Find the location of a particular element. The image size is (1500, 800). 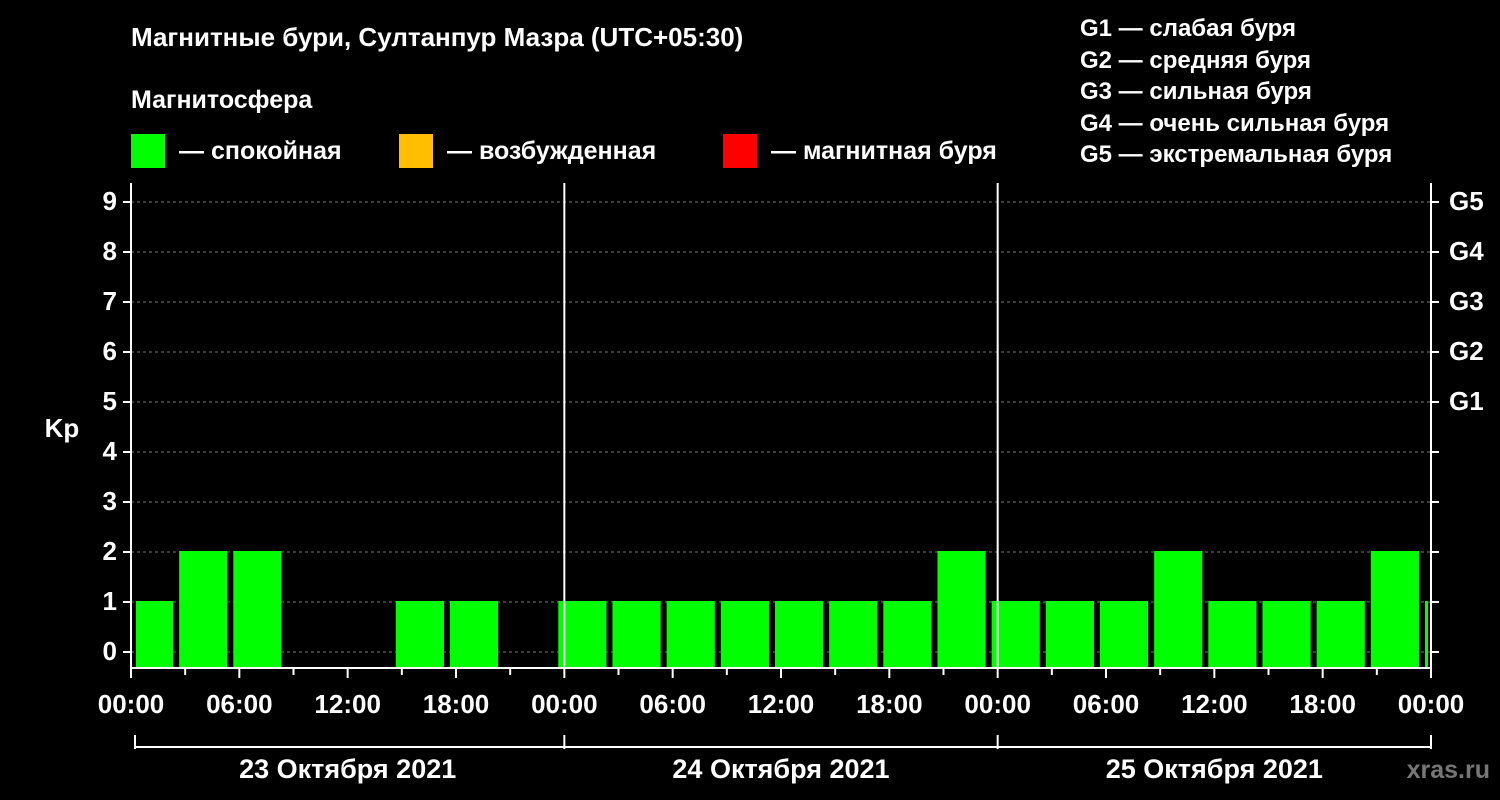

y-tick-label: 7 is located at coordinates (110, 301).